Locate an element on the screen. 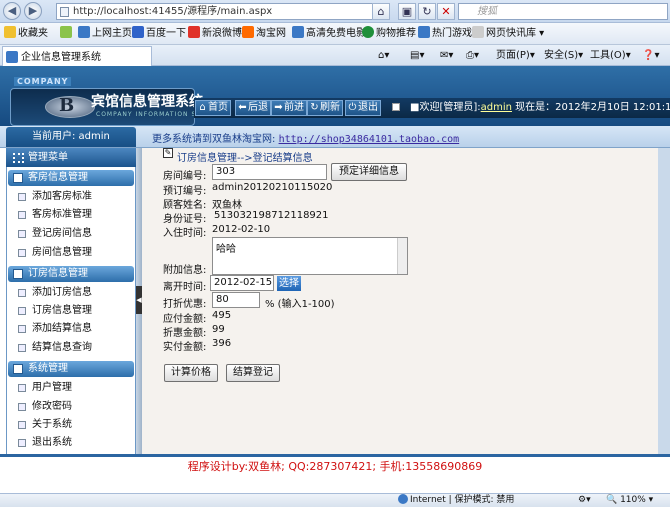 The width and height of the screenshot is (670, 507). fav-link-0: 上网主页 is located at coordinates (105, 34).